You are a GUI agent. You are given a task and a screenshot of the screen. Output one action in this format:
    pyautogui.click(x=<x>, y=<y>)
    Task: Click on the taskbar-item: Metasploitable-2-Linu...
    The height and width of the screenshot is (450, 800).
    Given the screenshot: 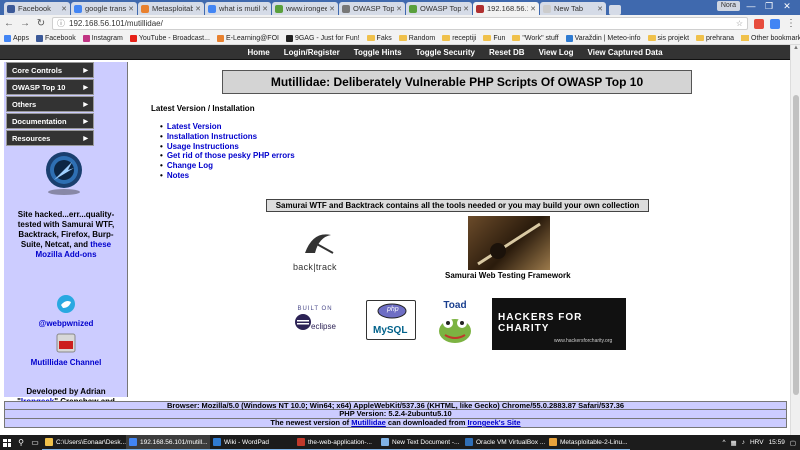 What is the action you would take?
    pyautogui.click(x=588, y=442)
    